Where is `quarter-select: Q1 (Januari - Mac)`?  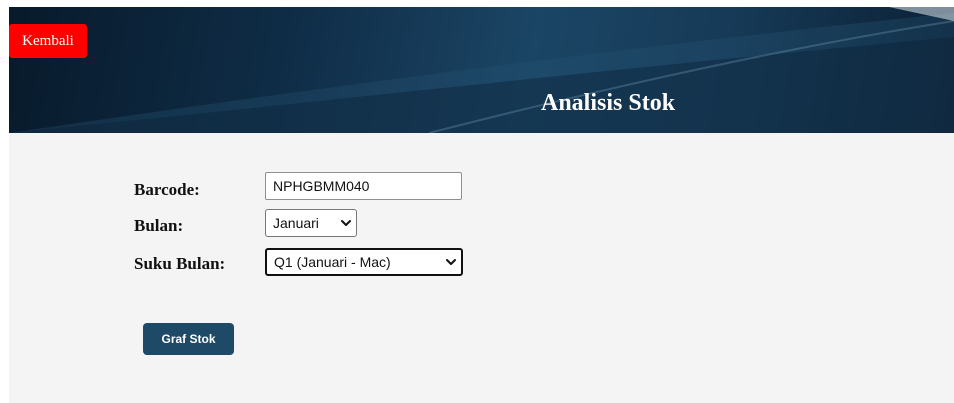 quarter-select: Q1 (Januari - Mac) is located at coordinates (364, 262).